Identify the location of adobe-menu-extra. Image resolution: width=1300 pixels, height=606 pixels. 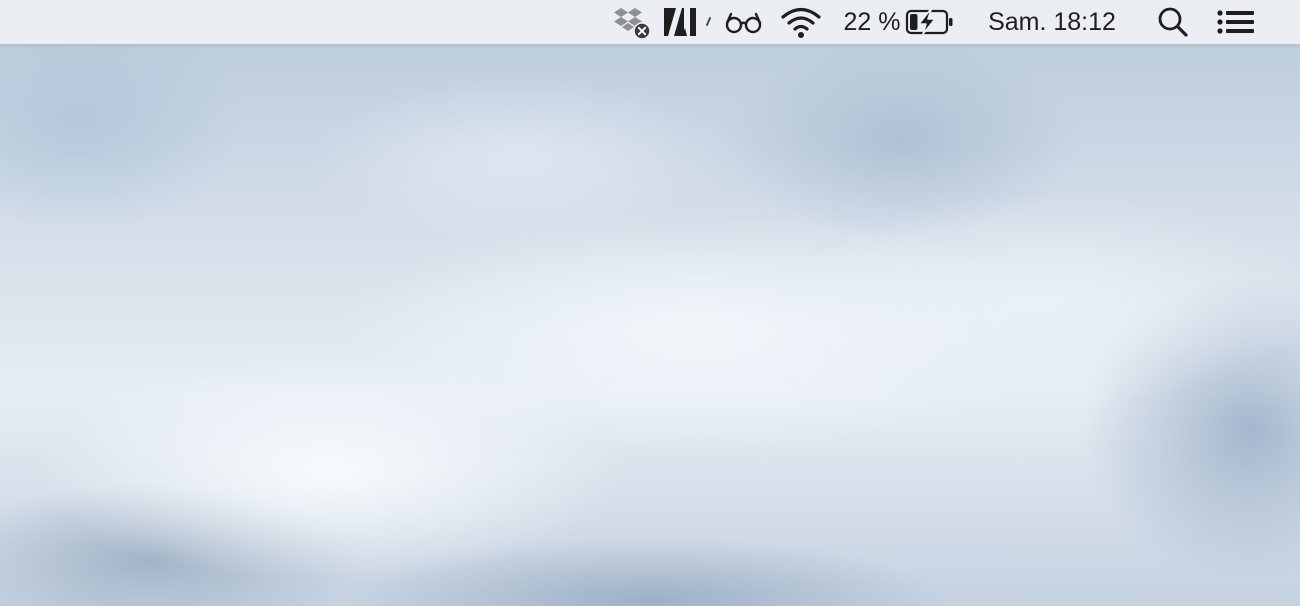
(680, 22).